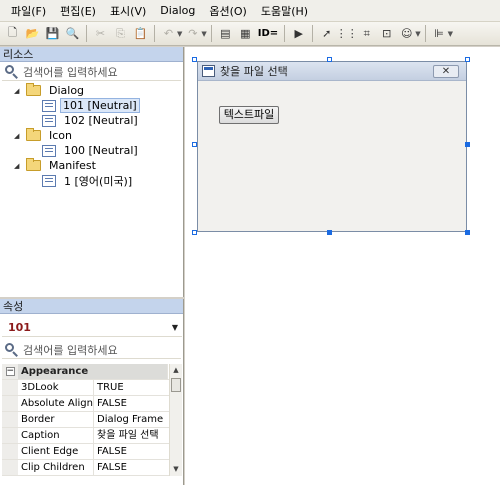 This screenshot has height=485, width=500. Describe the element at coordinates (203, 34) in the screenshot. I see `redo-dropdown-icon: ▼` at that location.